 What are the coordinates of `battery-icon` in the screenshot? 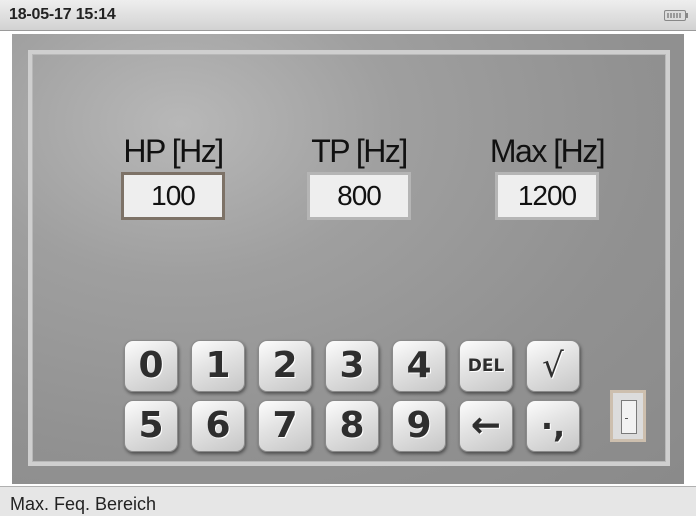 It's located at (676, 15).